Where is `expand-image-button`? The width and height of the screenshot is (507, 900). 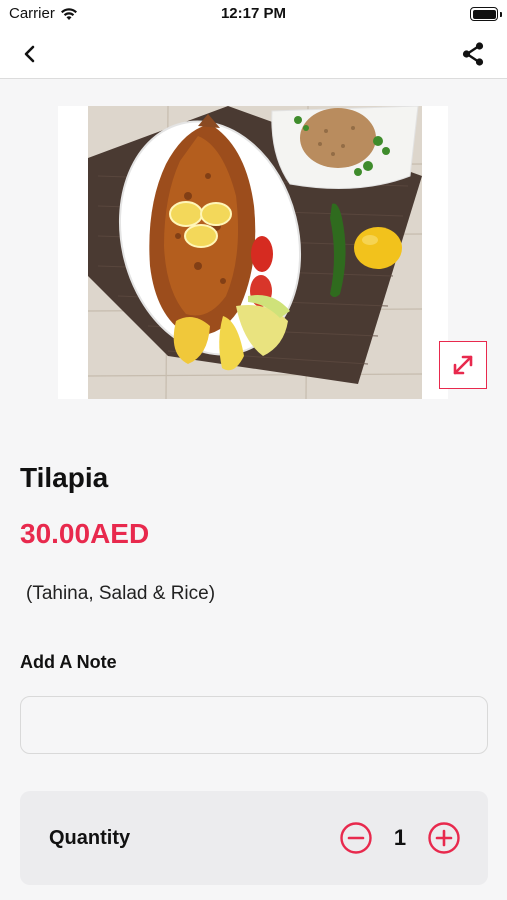
expand-image-button is located at coordinates (463, 365).